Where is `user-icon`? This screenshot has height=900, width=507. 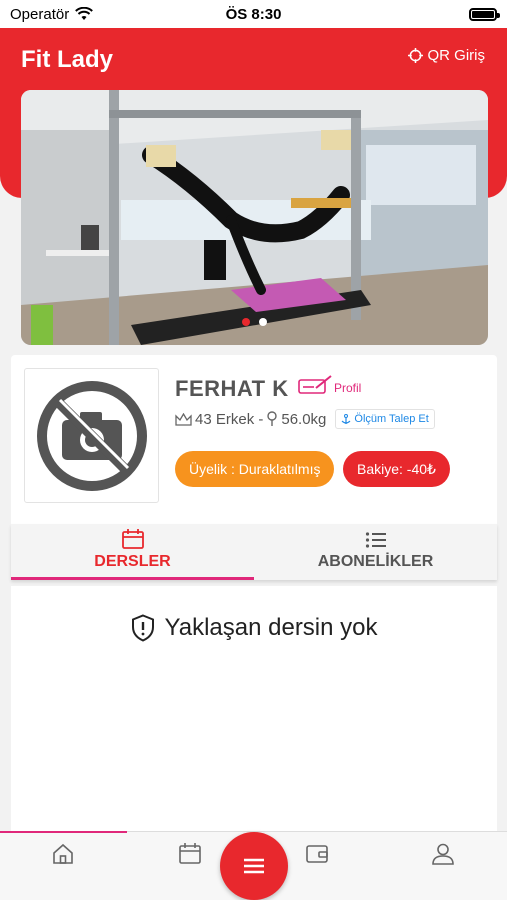
user-icon is located at coordinates (443, 854).